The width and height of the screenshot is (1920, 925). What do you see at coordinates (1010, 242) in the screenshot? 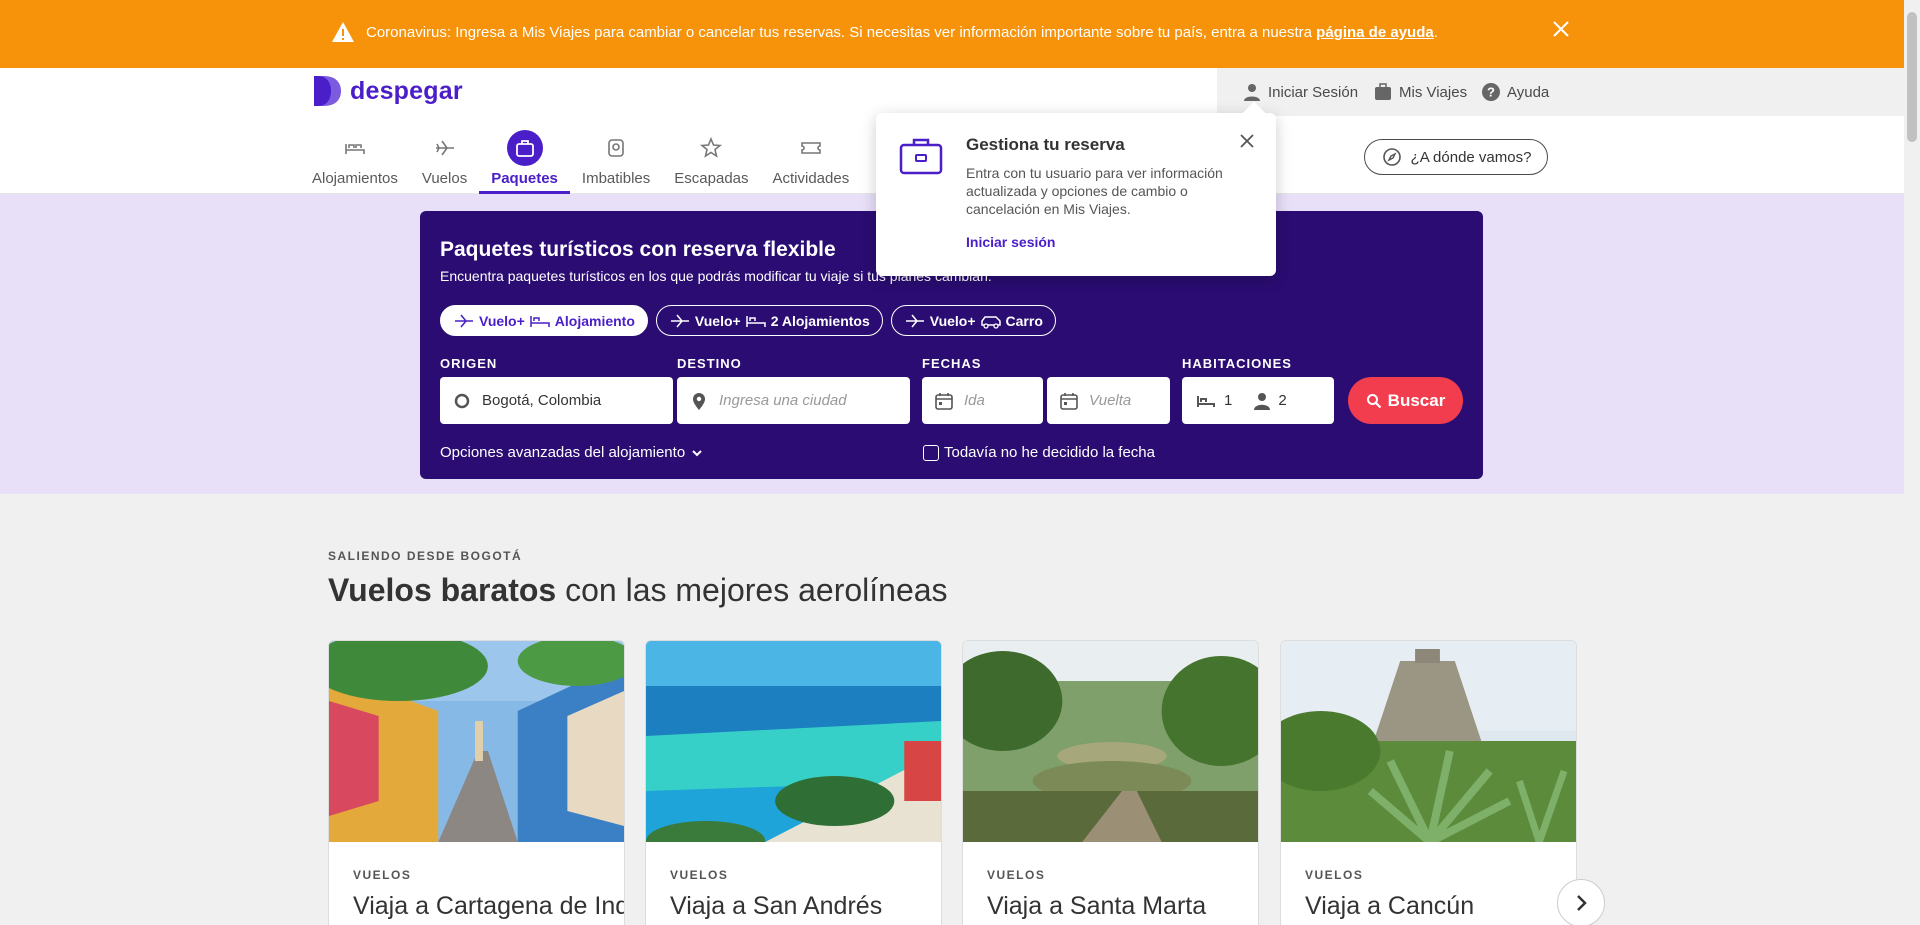
I see `popover-login-link: Iniciar sesión` at bounding box center [1010, 242].